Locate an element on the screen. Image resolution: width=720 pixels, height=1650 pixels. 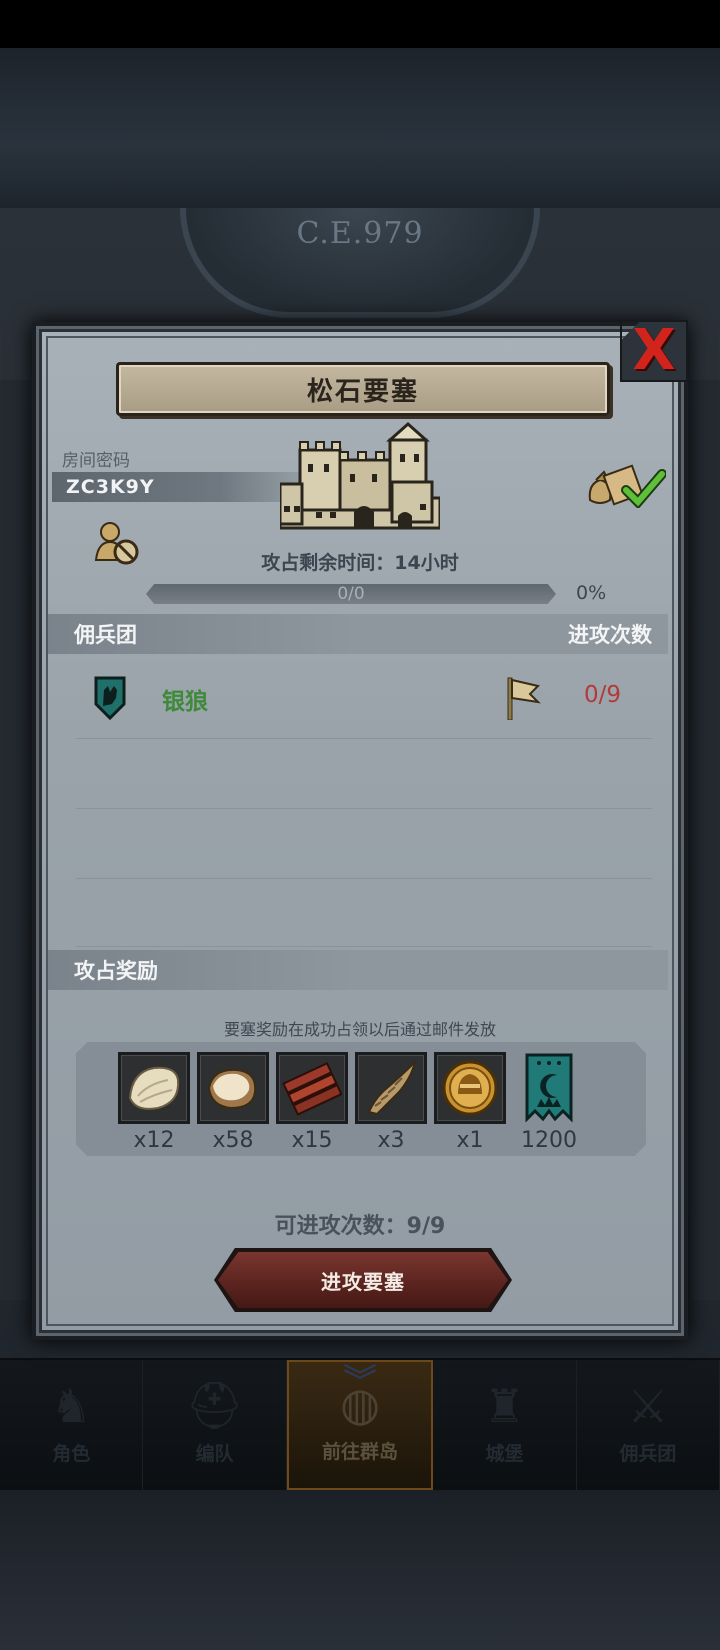
background-lower is located at coordinates (360, 1570).